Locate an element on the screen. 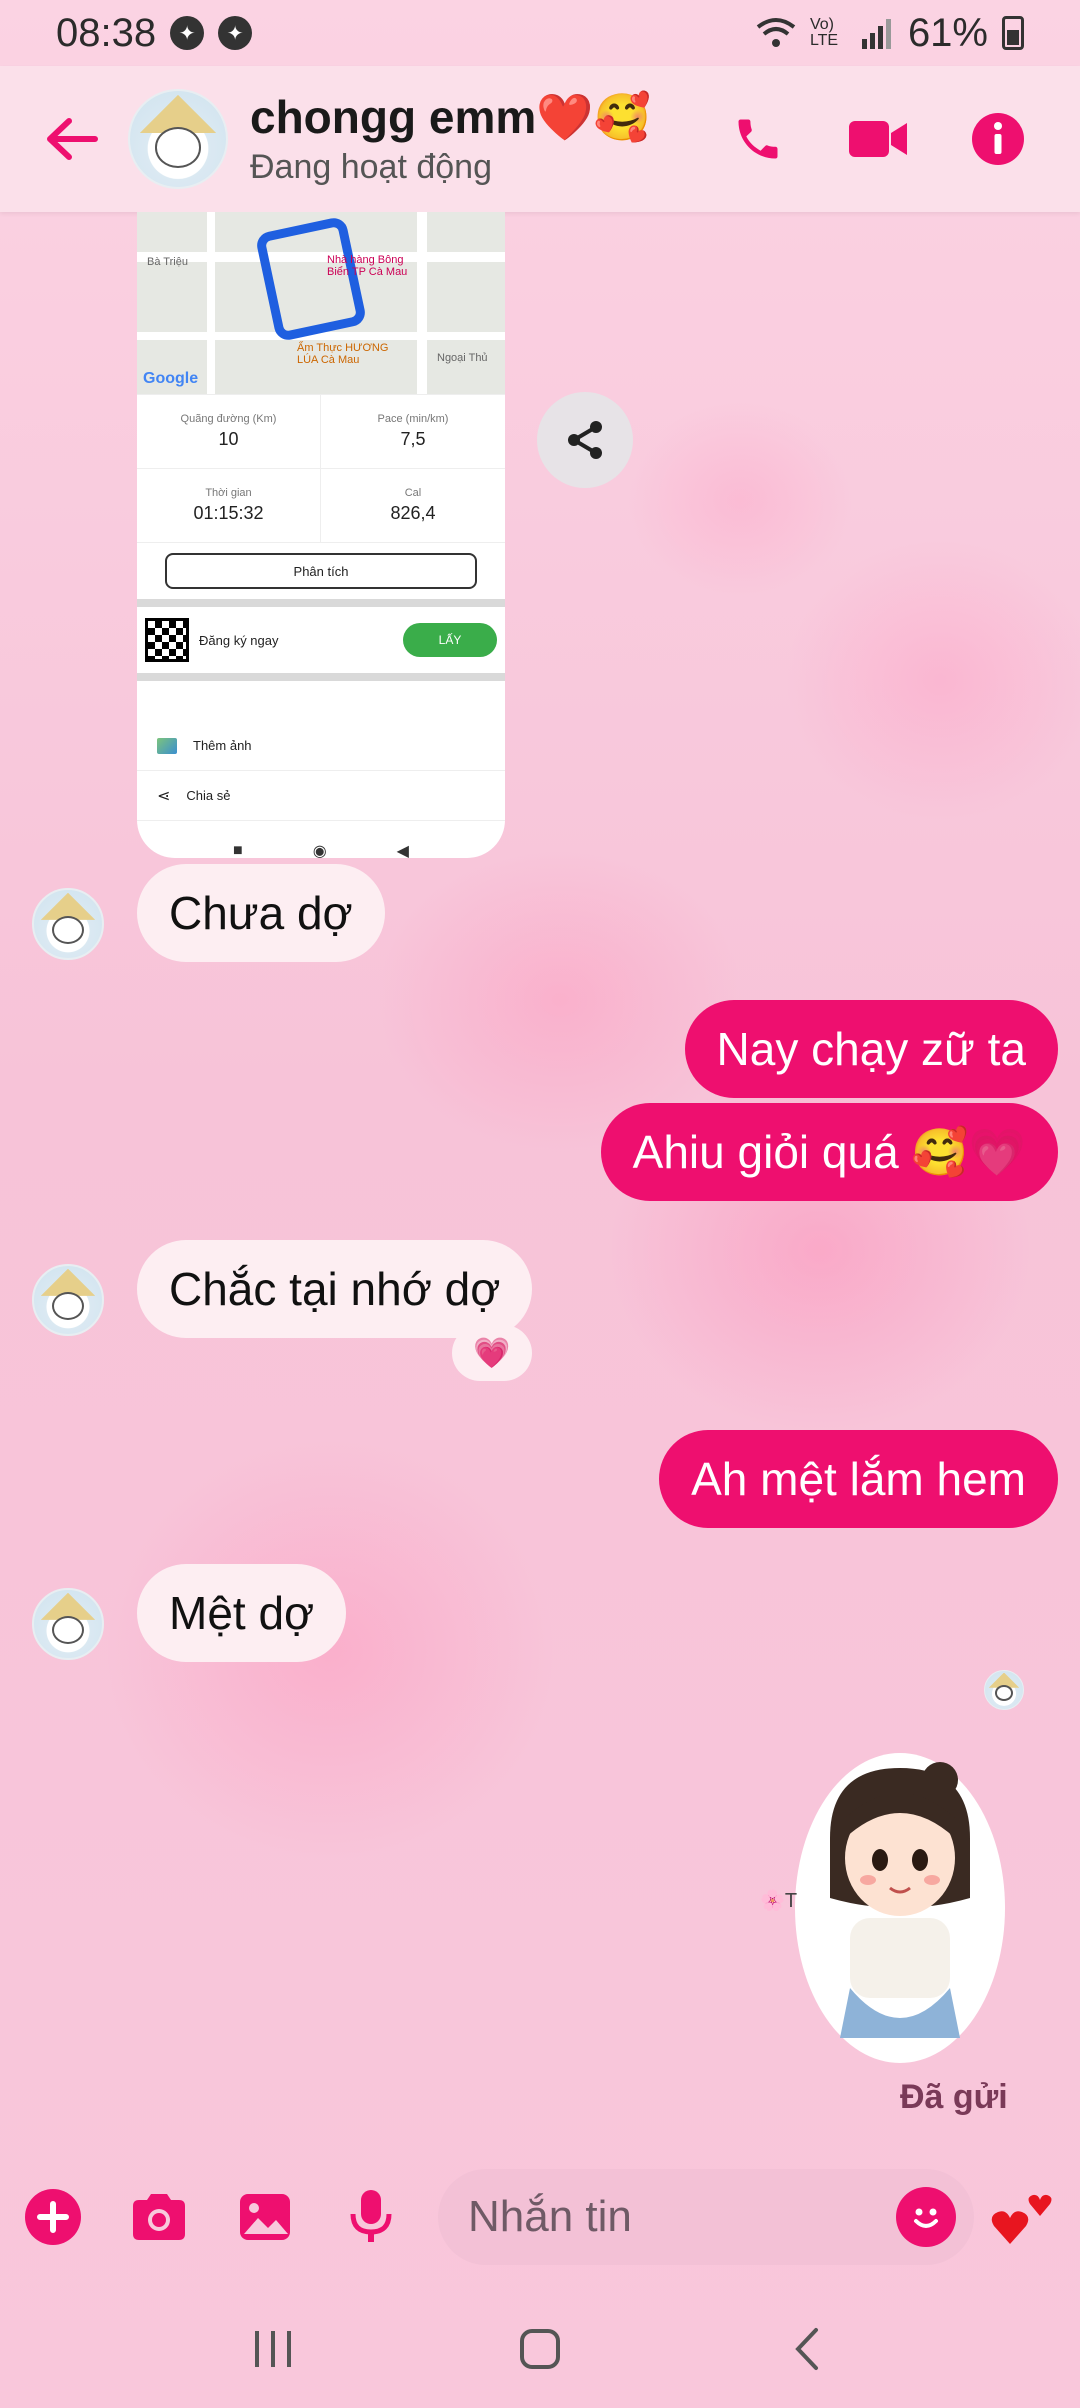 The height and width of the screenshot is (2408, 1080). network-type: Vo) LTE is located at coordinates (824, 32).